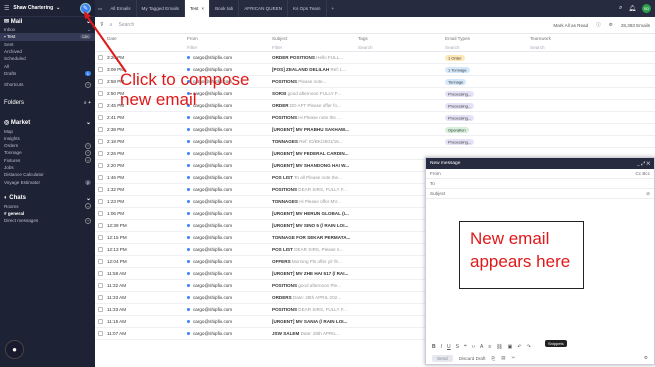 The width and height of the screenshot is (655, 367). What do you see at coordinates (102, 25) in the screenshot?
I see `filter-icon: ⊽` at bounding box center [102, 25].